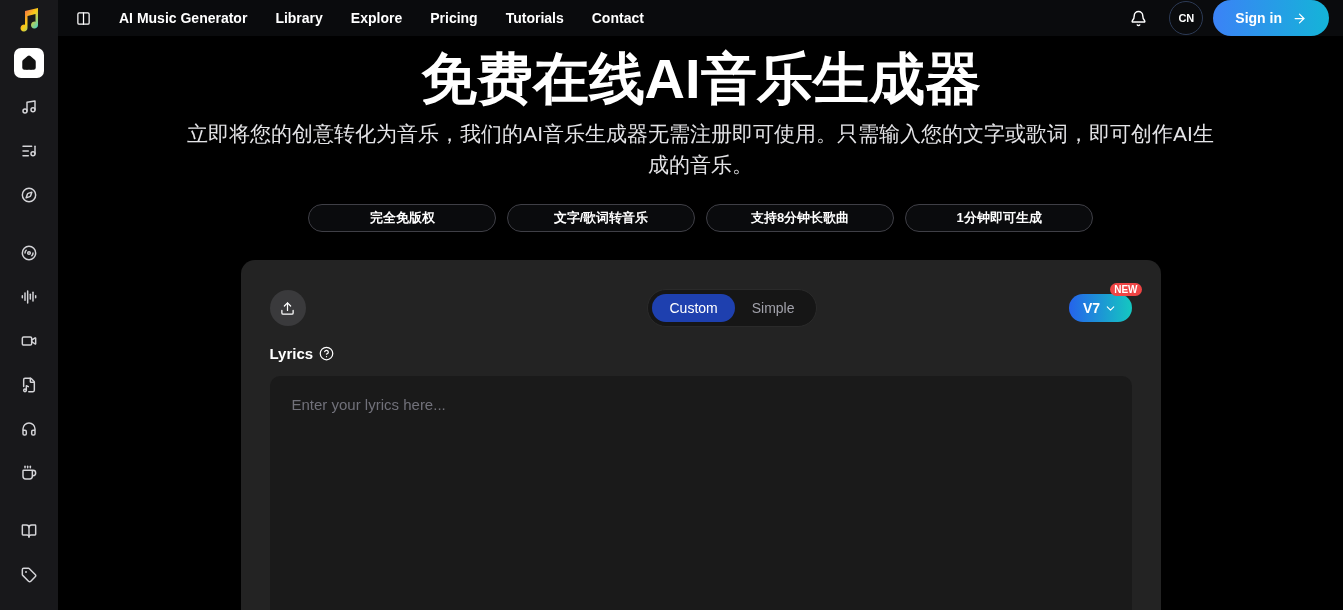  What do you see at coordinates (617, 18) in the screenshot?
I see `nav-link: Contact` at bounding box center [617, 18].